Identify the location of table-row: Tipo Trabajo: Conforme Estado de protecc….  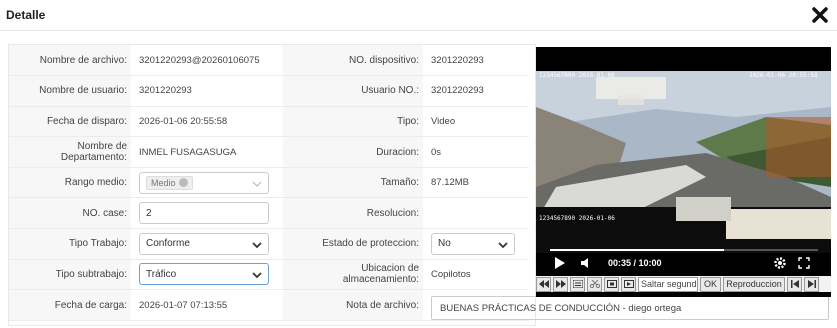
(269, 244).